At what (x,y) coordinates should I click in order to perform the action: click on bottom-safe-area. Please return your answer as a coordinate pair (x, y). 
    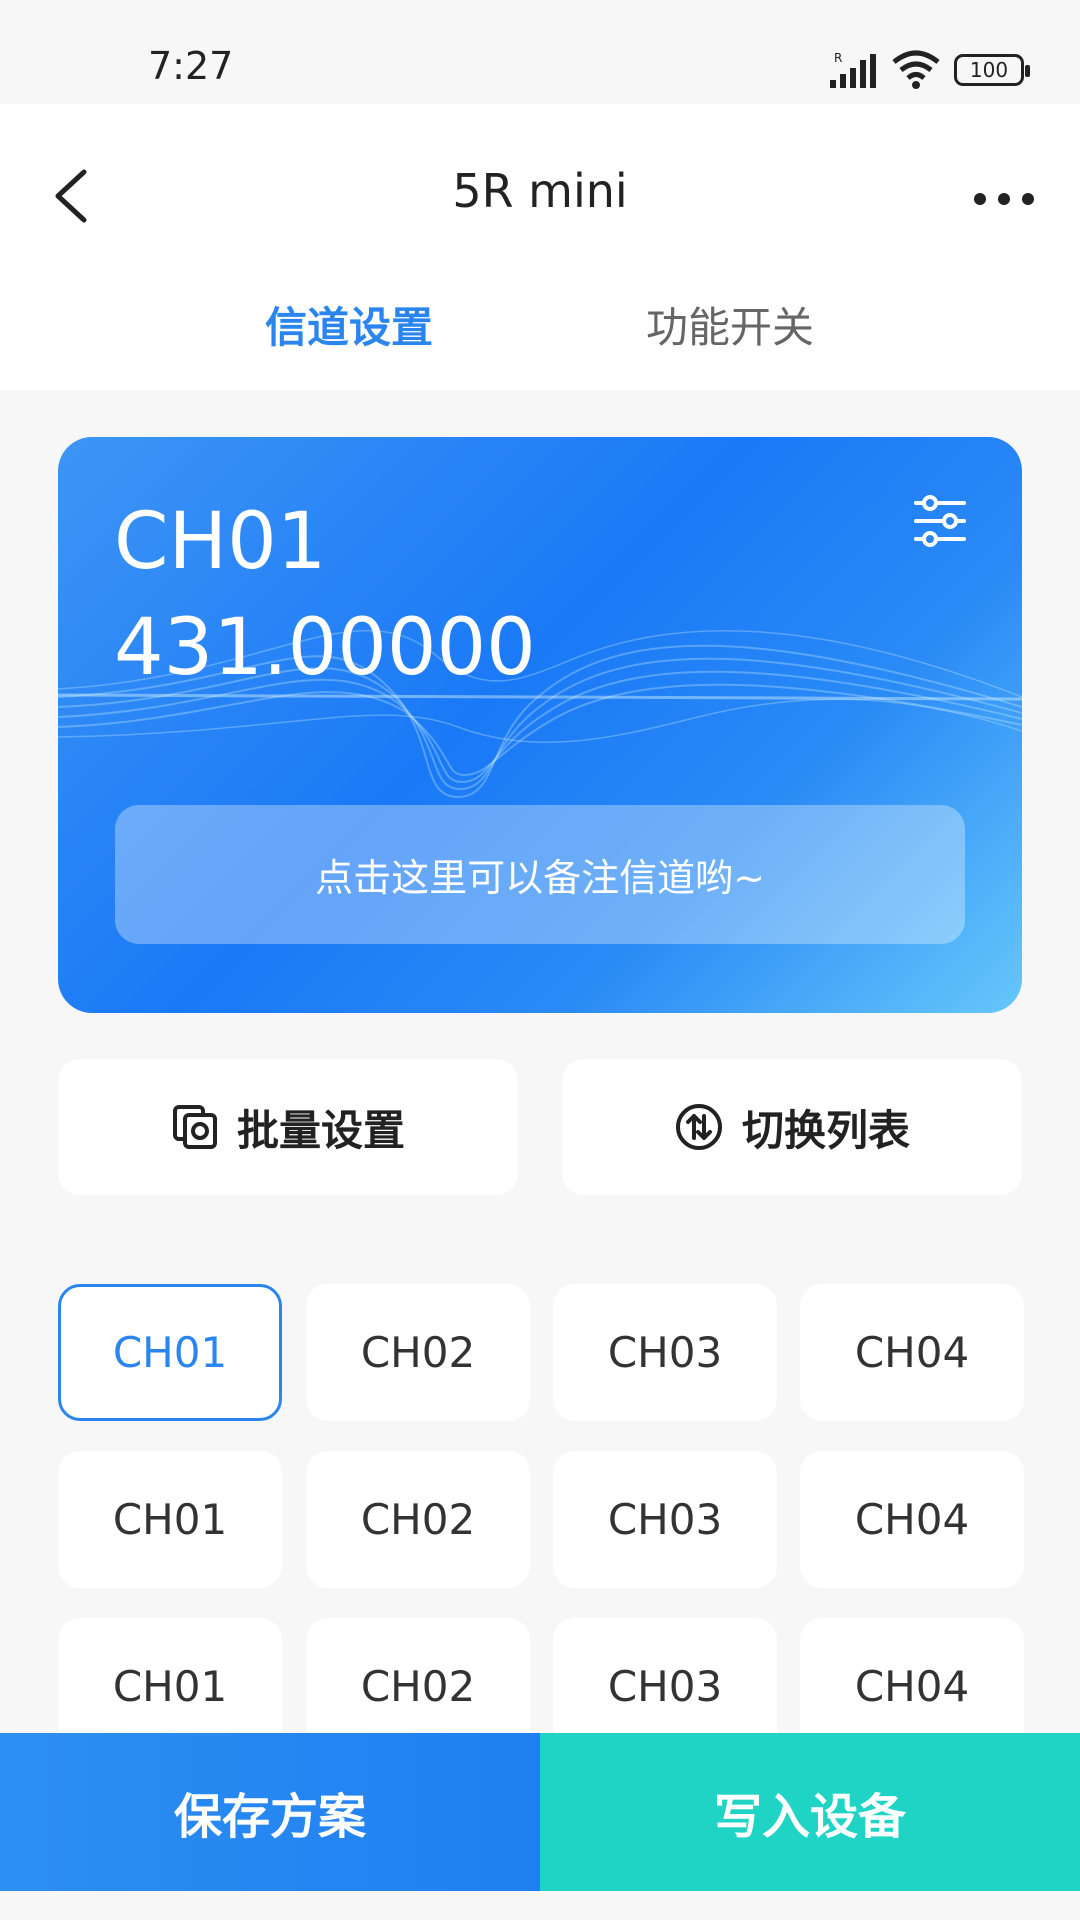
    Looking at the image, I should click on (540, 1905).